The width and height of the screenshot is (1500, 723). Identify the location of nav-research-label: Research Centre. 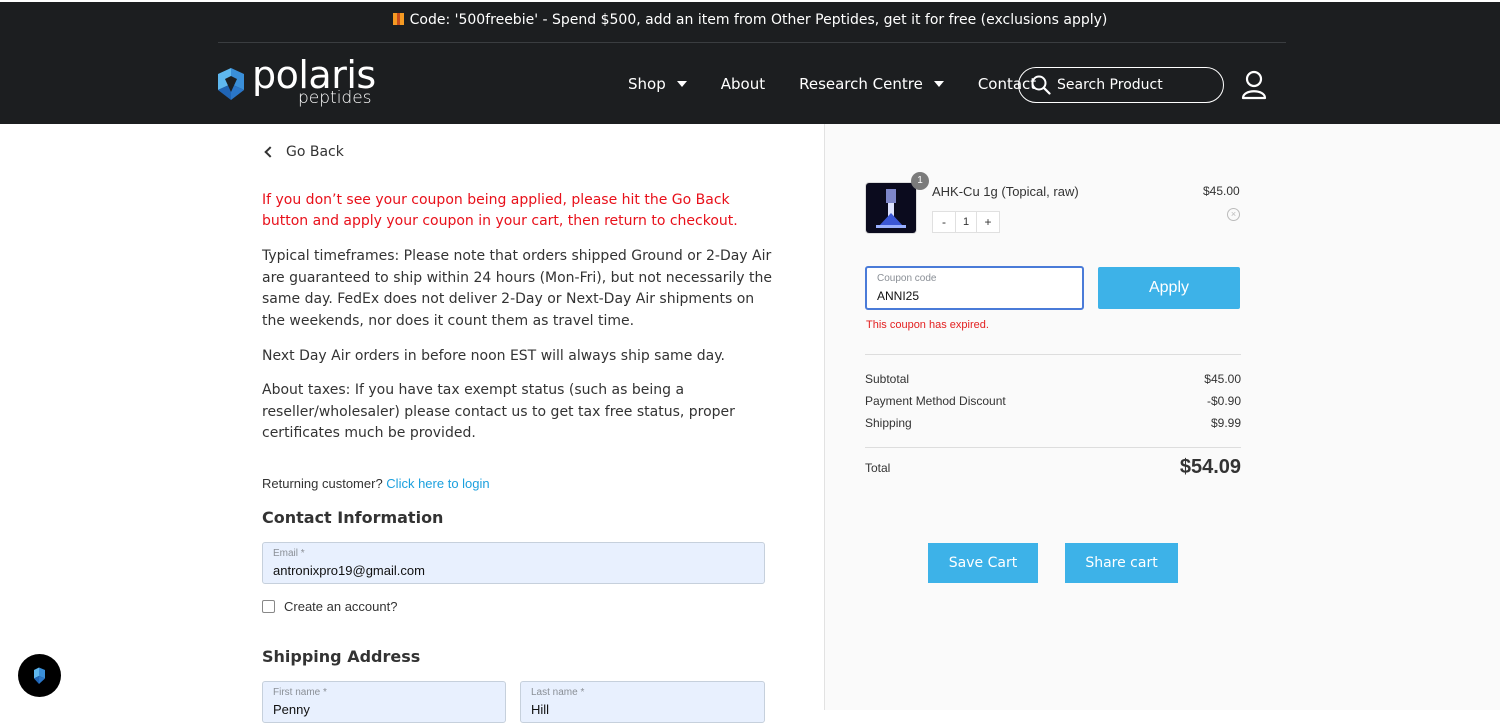
(861, 84).